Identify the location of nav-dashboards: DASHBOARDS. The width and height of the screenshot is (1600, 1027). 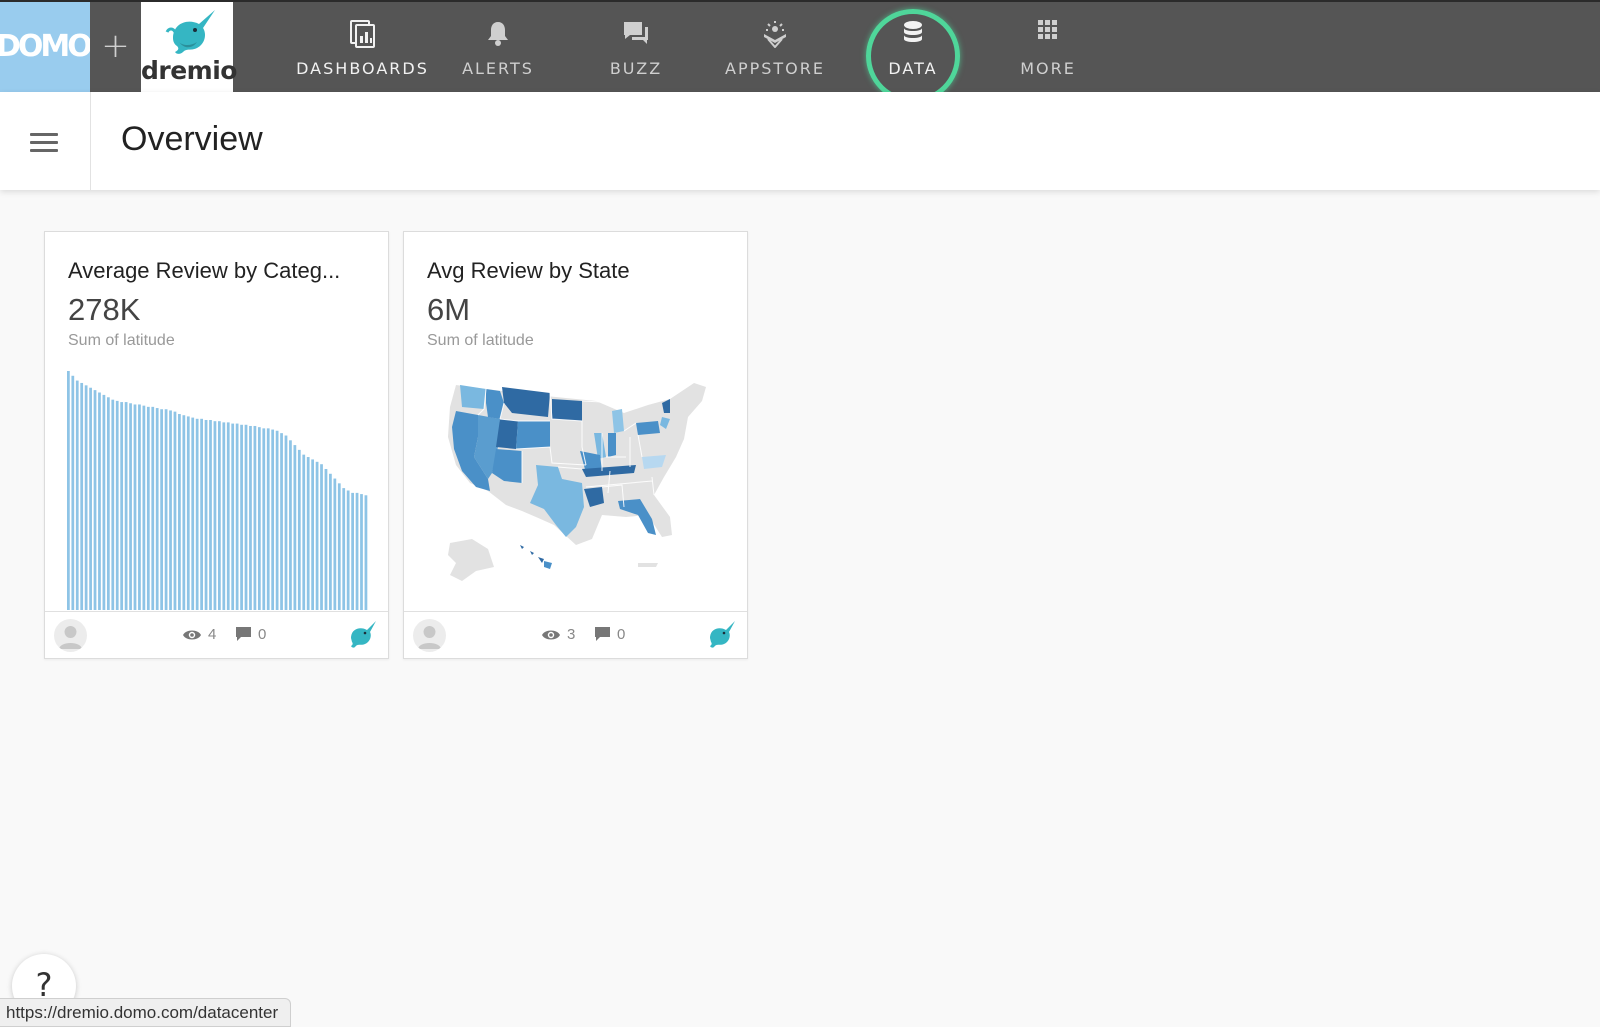
(362, 47).